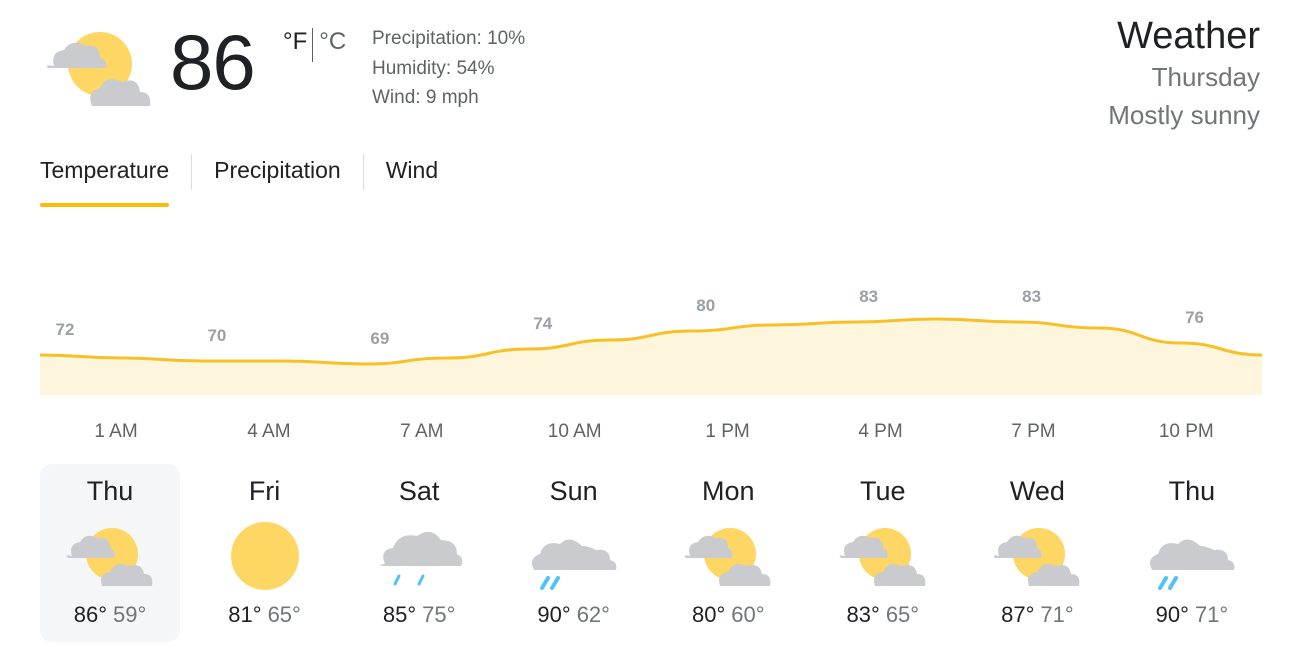 The image size is (1292, 657). I want to click on tab-wind: Wind, so click(412, 178).